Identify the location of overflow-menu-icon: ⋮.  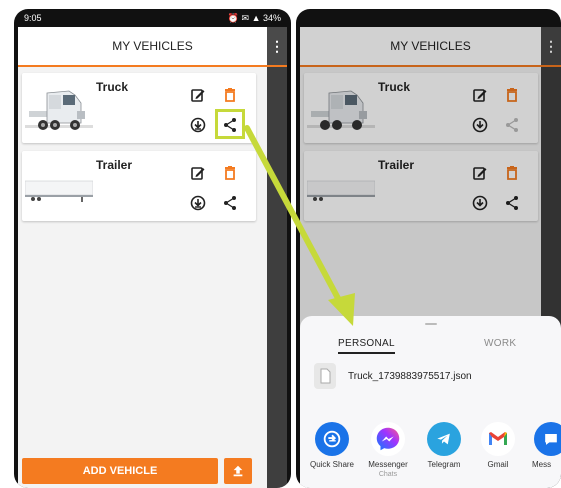
(277, 46).